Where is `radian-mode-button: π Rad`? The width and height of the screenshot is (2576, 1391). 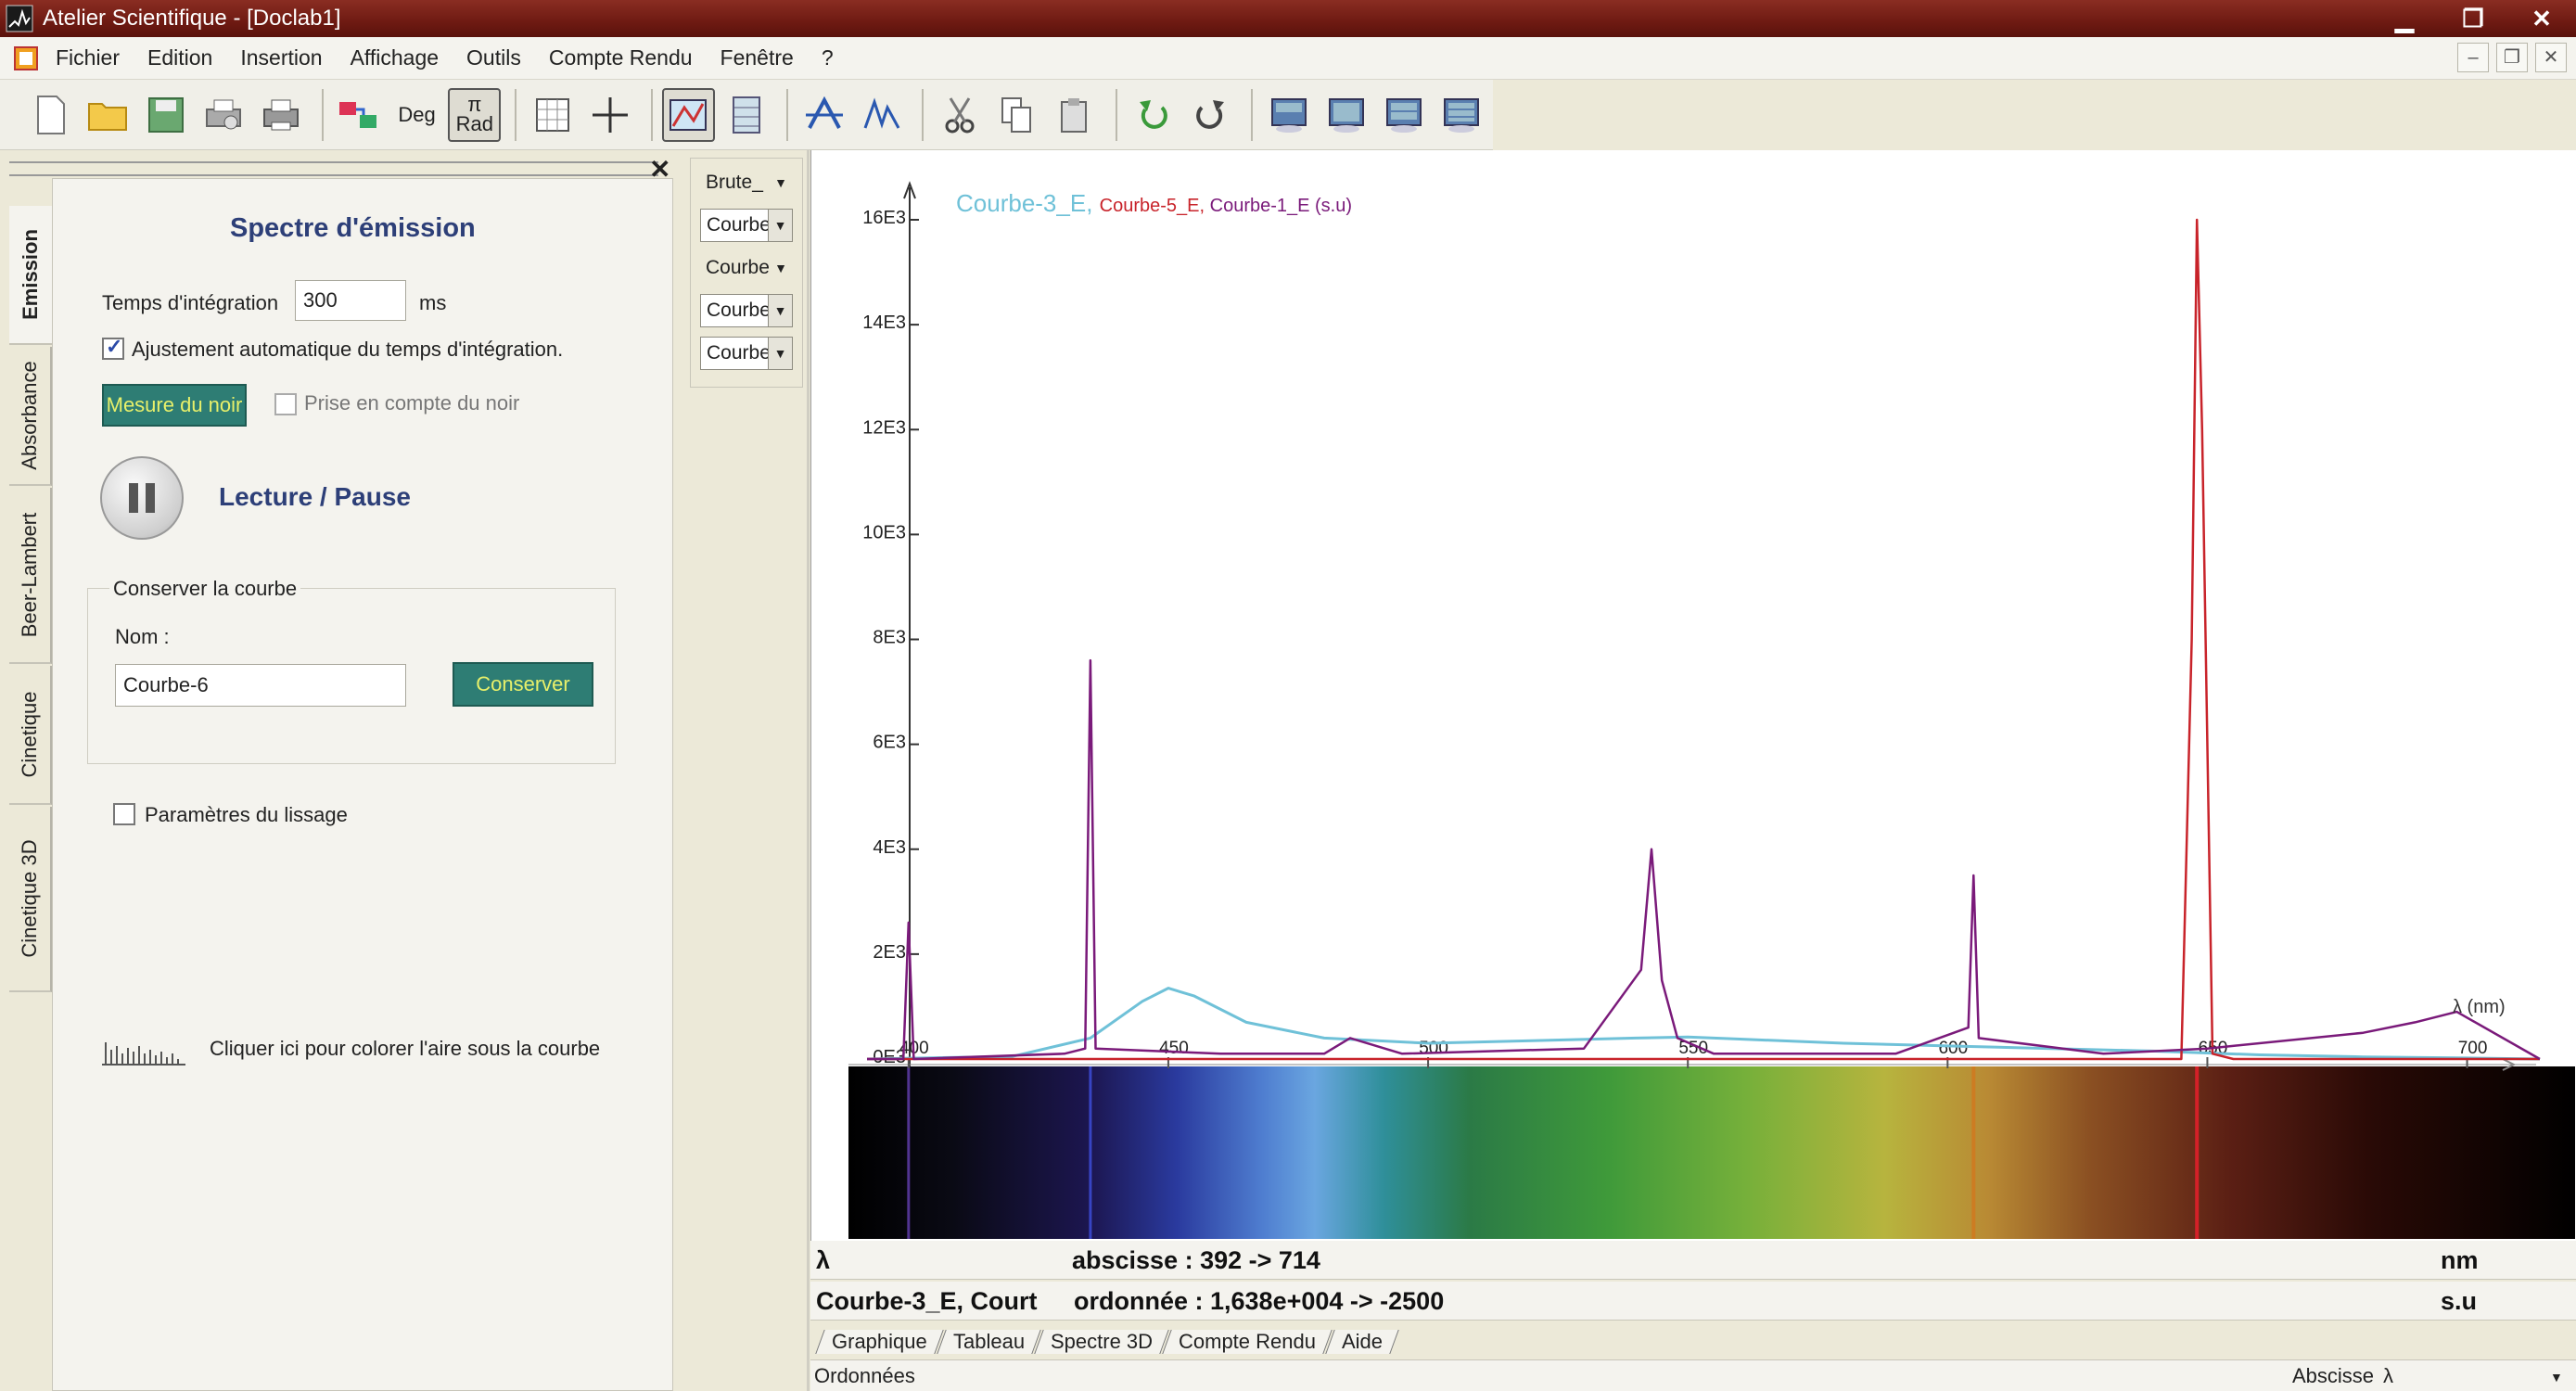
radian-mode-button: π Rad is located at coordinates (475, 114).